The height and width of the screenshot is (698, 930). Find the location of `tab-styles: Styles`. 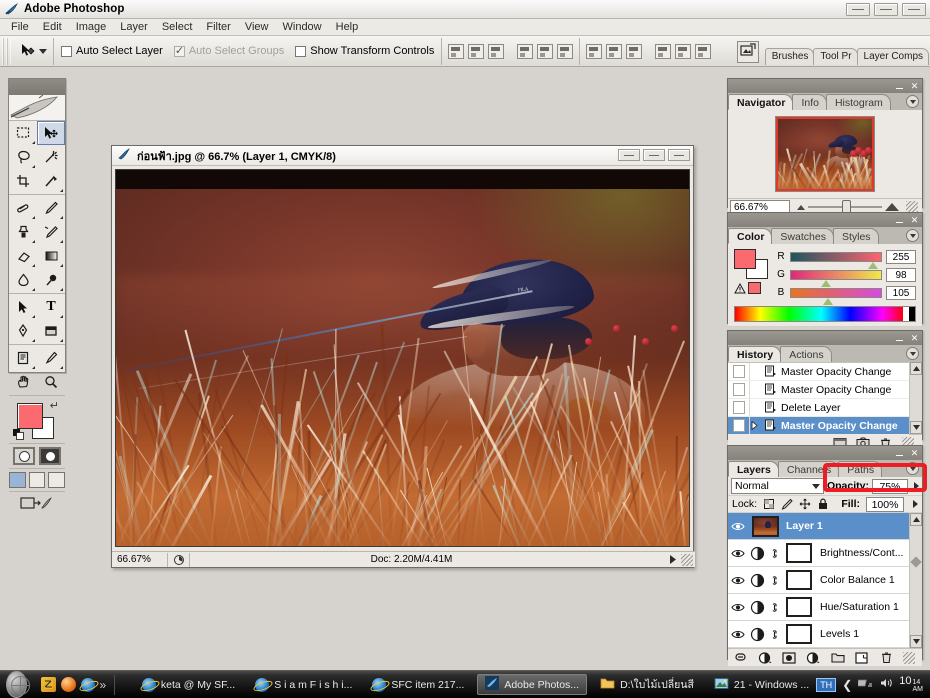

tab-styles: Styles is located at coordinates (855, 236).